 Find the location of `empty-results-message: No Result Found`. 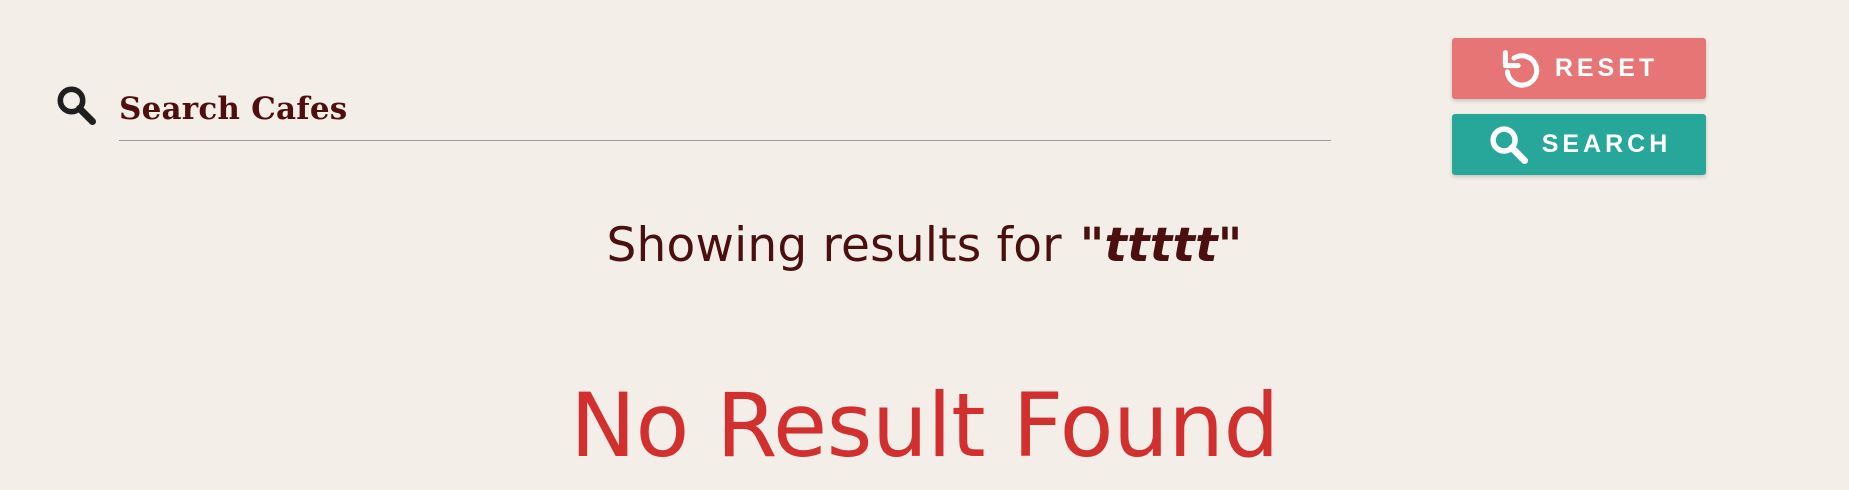

empty-results-message: No Result Found is located at coordinates (924, 425).